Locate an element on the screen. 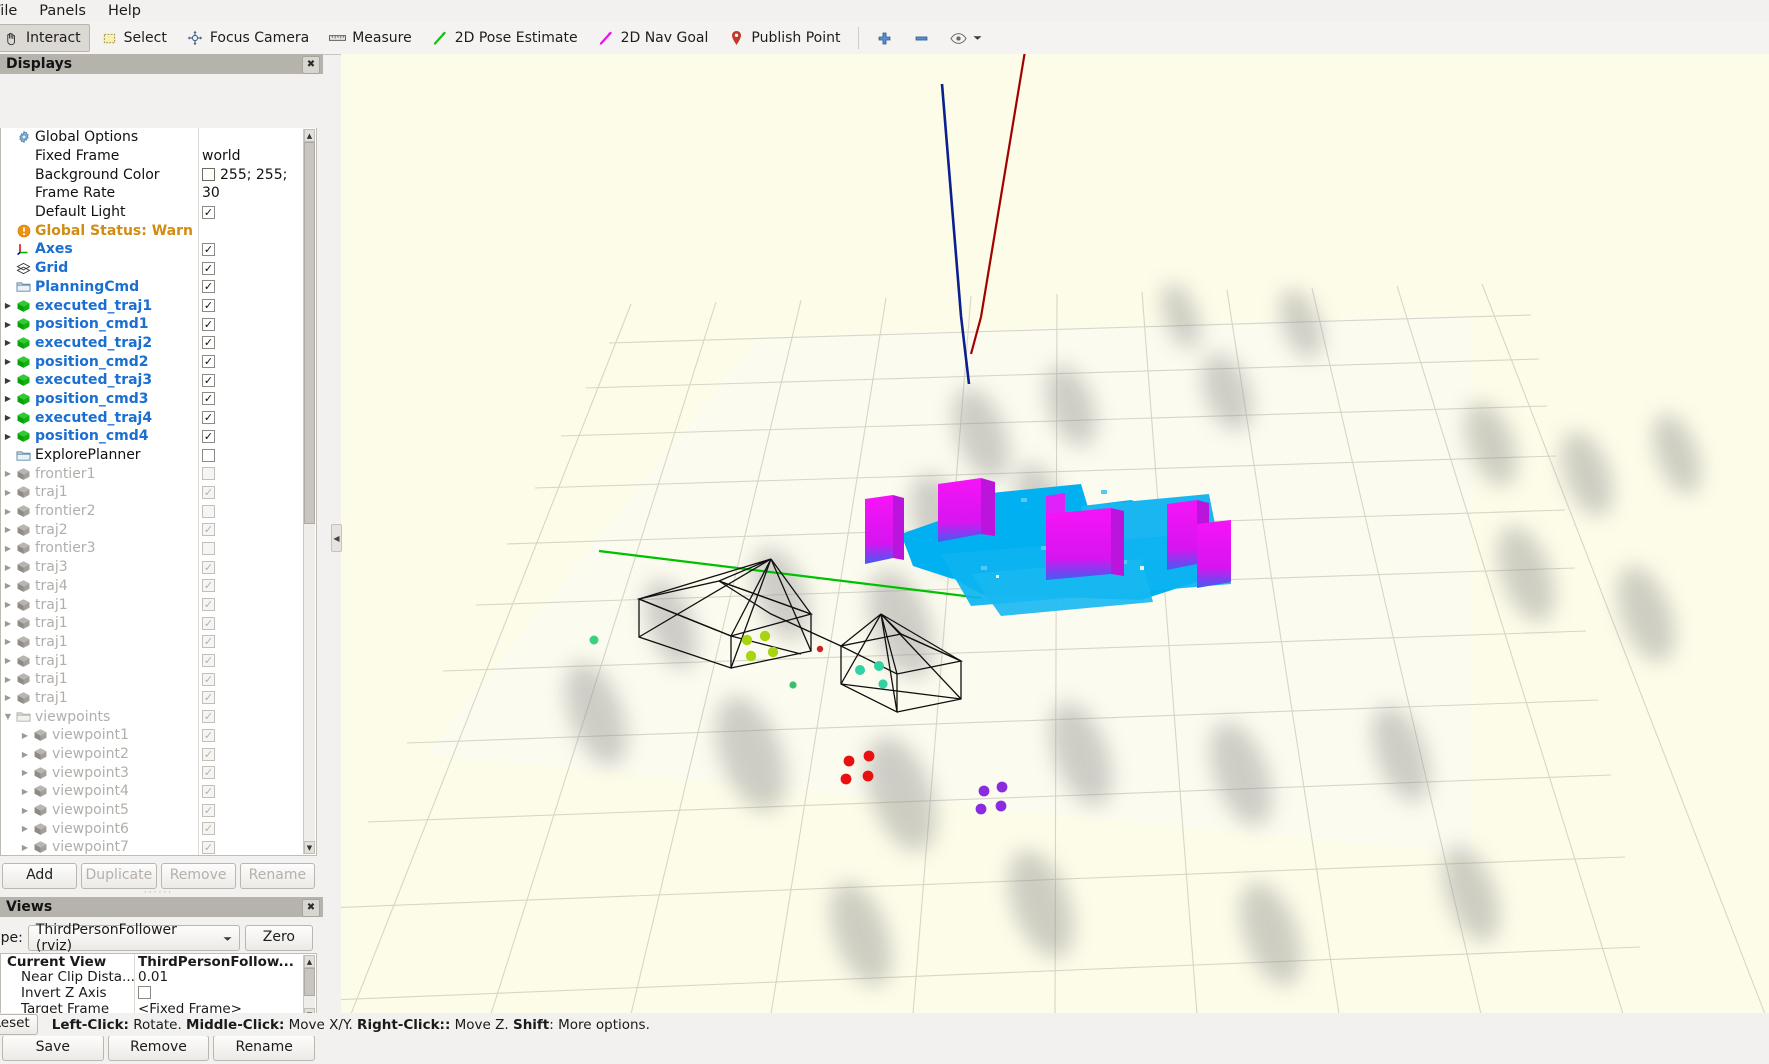 The image size is (1769, 1064). display-row-viewpoint2: ▶ viewpoint2 ✓ is located at coordinates (152, 754).